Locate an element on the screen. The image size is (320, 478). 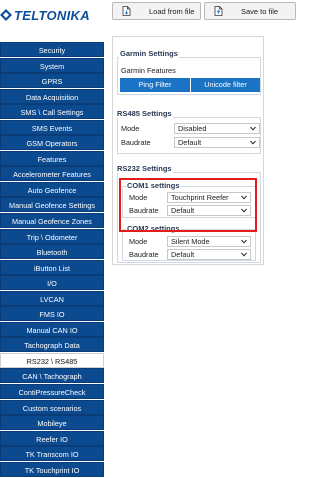
sidebar-item-gprs: GPRS is located at coordinates (52, 81).